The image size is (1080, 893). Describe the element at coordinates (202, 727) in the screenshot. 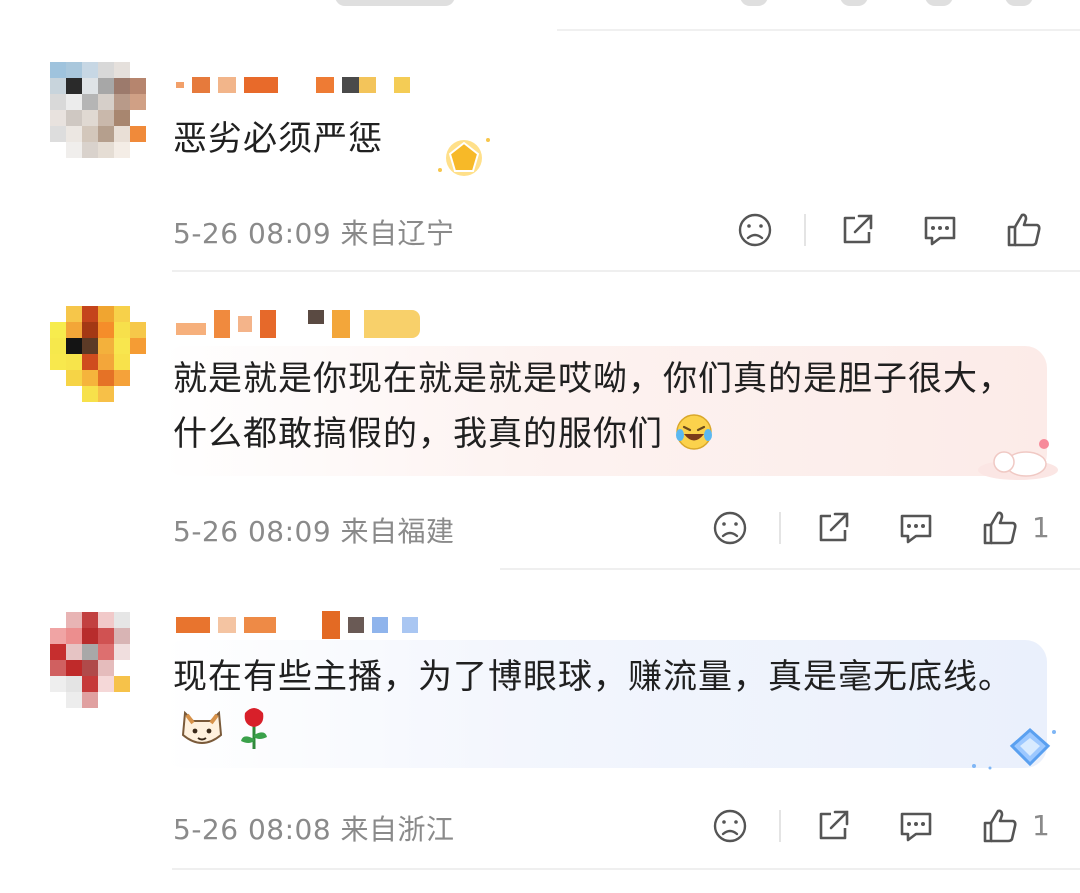

I see `cat-face-emoji-icon` at that location.